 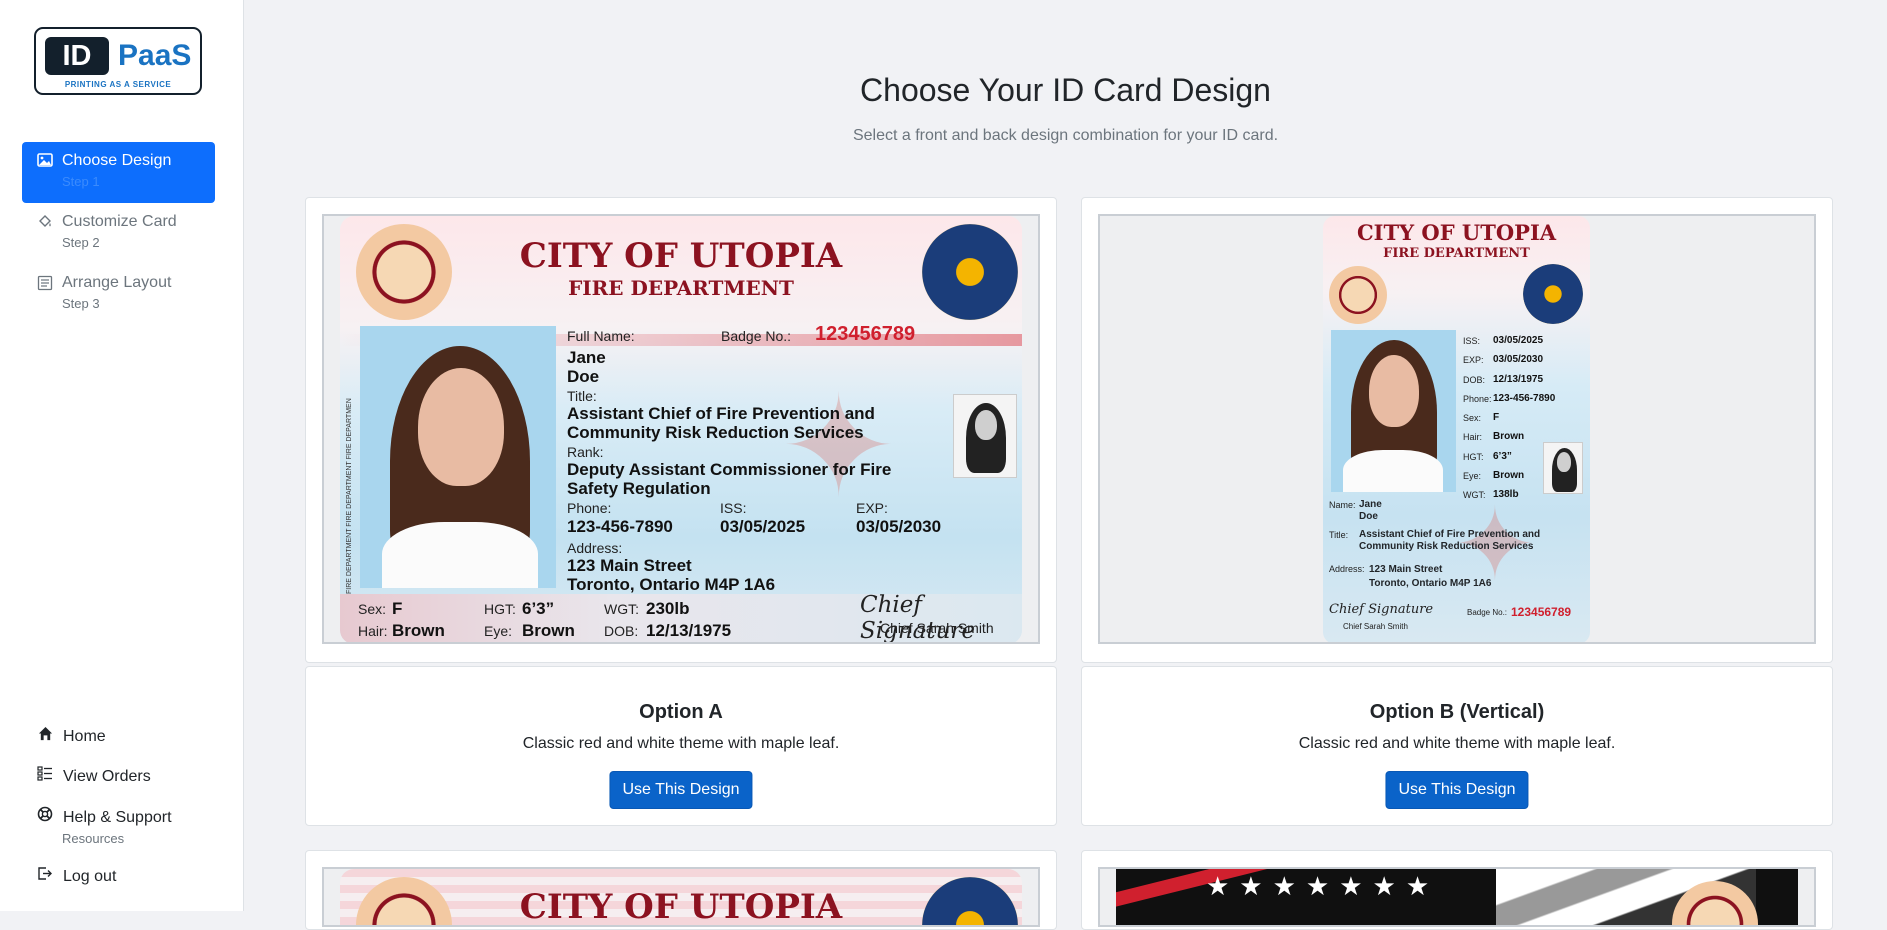 I want to click on step-label: Choose Design, so click(x=117, y=160).